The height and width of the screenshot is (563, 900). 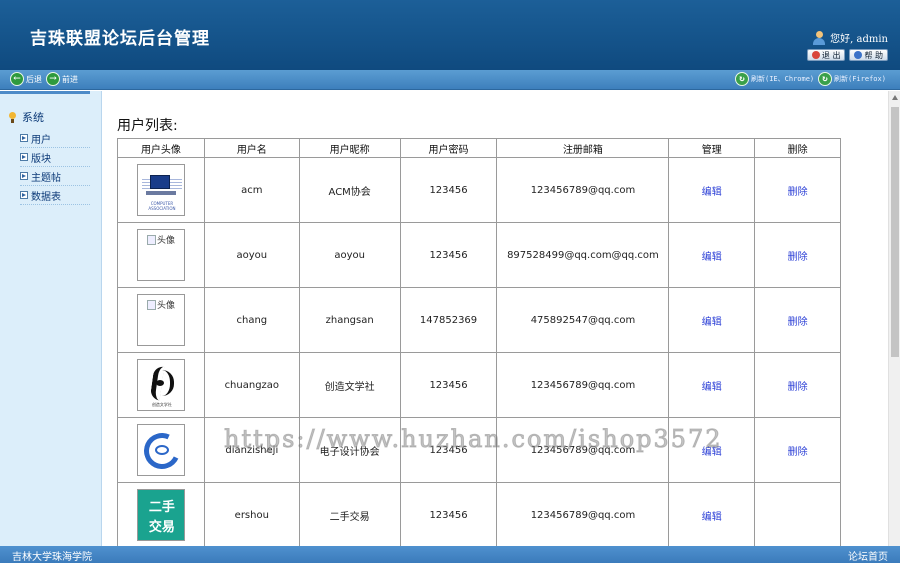 What do you see at coordinates (17, 79) in the screenshot?
I see `back-arrow-icon: ←` at bounding box center [17, 79].